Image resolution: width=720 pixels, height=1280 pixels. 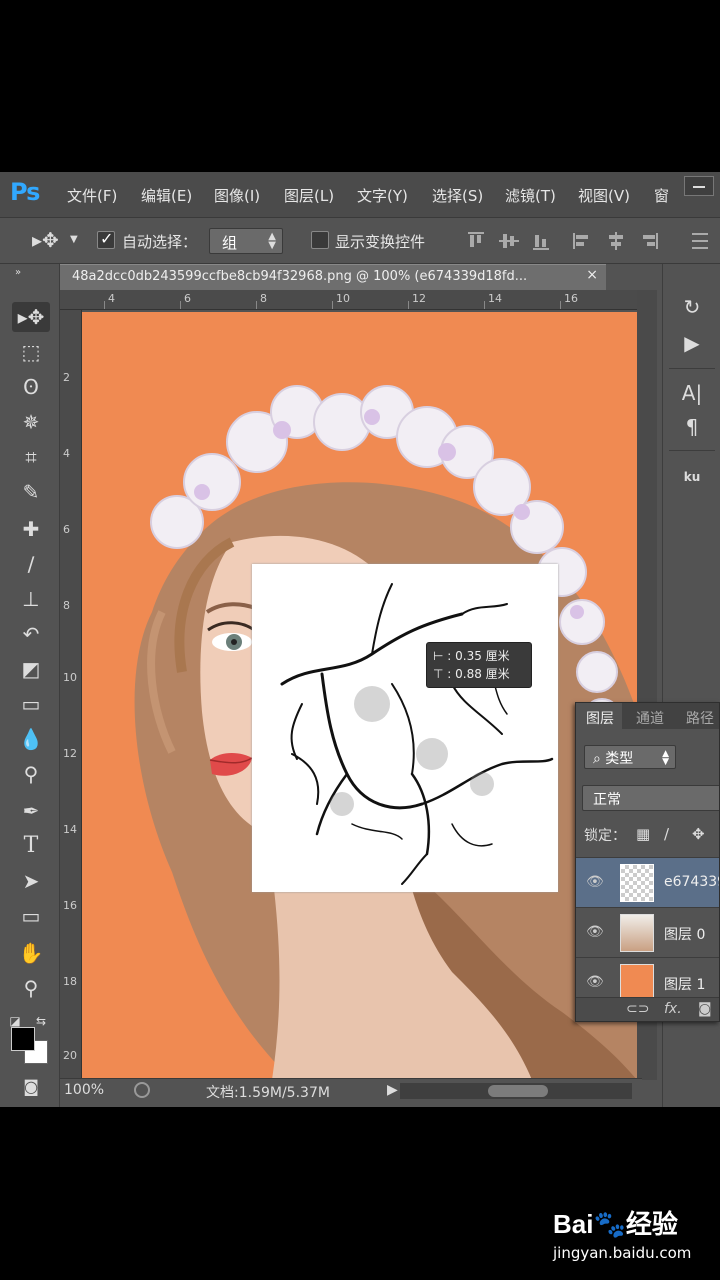 I want to click on crack-texture-layer, so click(x=405, y=728).